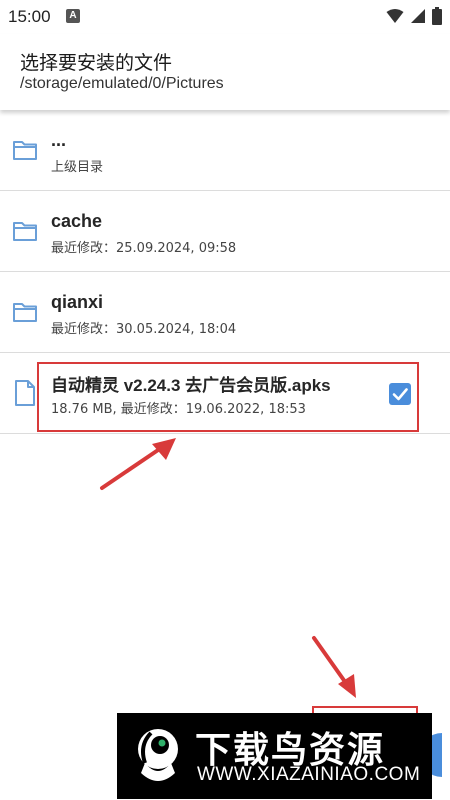  What do you see at coordinates (225, 72) in the screenshot?
I see `app-bar: 选择要安装的文件 /storage/emulated/0/Pictures` at bounding box center [225, 72].